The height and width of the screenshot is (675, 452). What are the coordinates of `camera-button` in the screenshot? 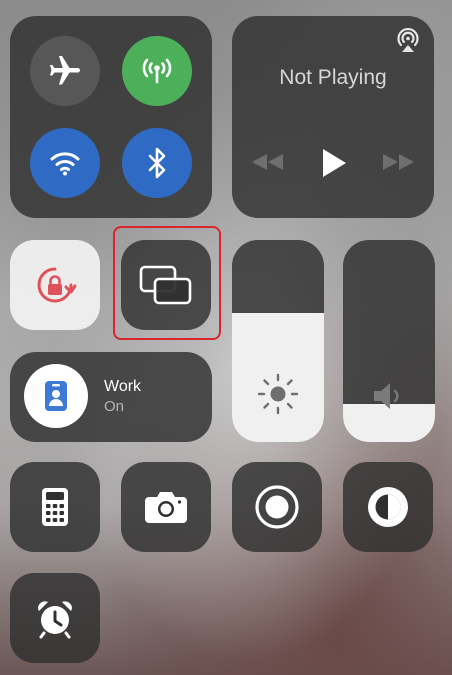 It's located at (166, 507).